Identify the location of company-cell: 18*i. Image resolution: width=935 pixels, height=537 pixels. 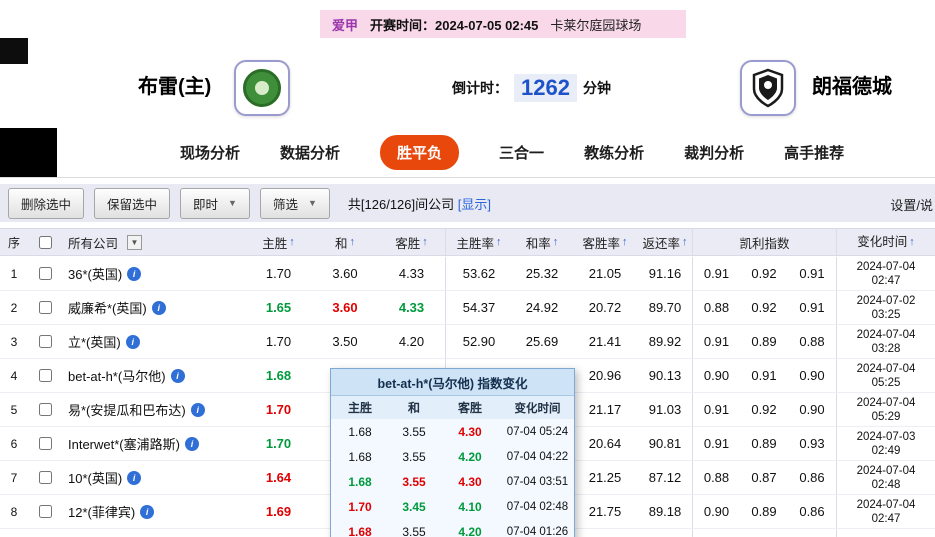
(153, 533).